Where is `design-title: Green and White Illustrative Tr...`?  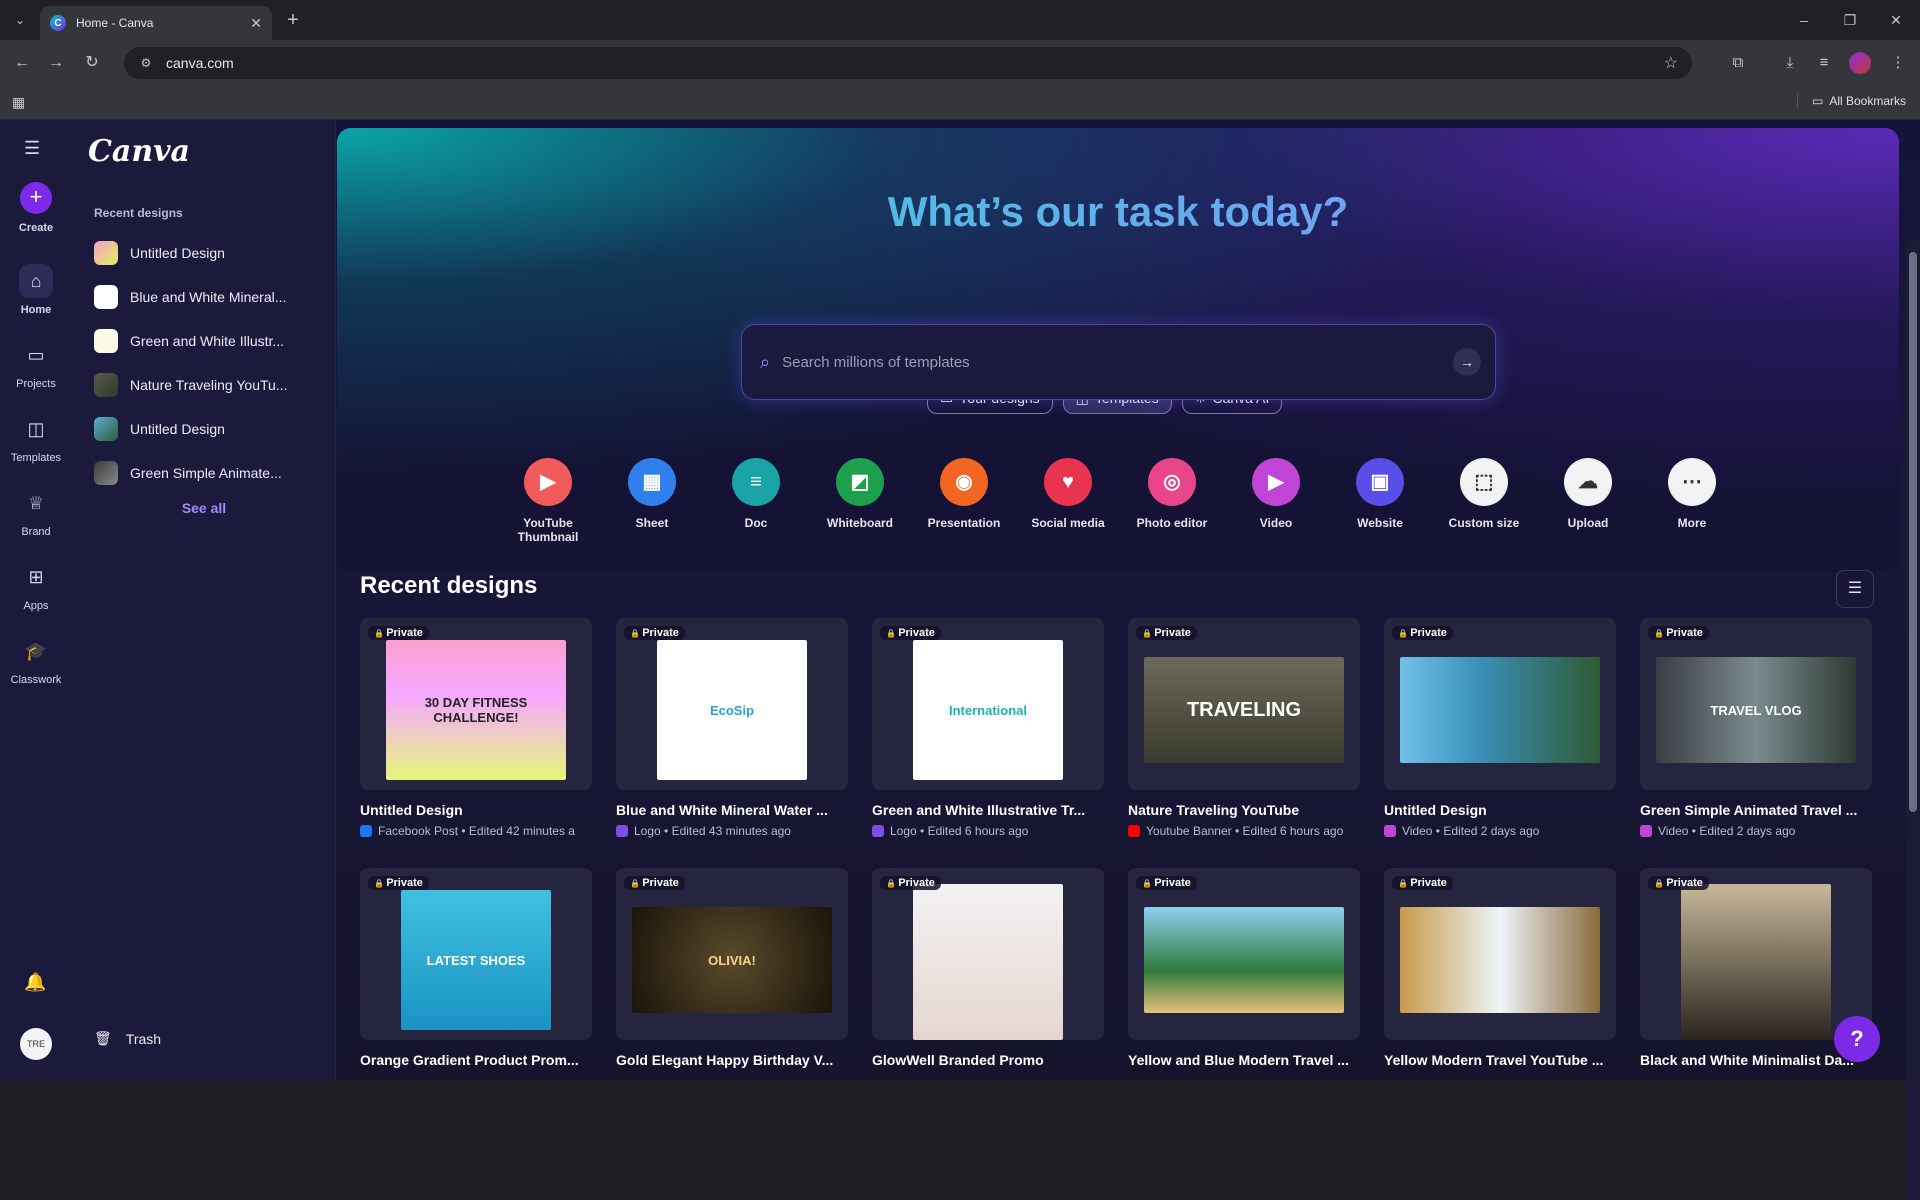
design-title: Green and White Illustrative Tr... is located at coordinates (988, 810).